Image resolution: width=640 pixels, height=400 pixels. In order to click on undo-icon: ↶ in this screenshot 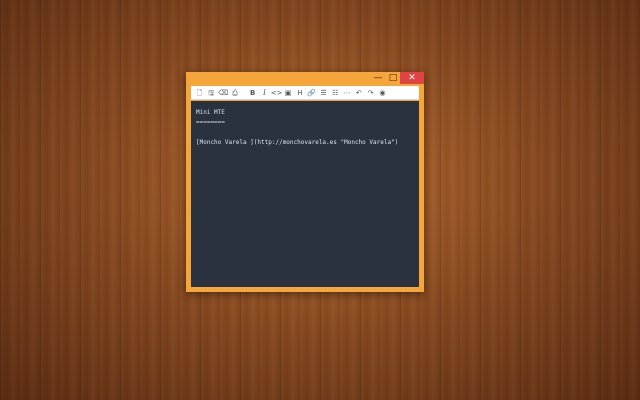, I will do `click(358, 93)`.